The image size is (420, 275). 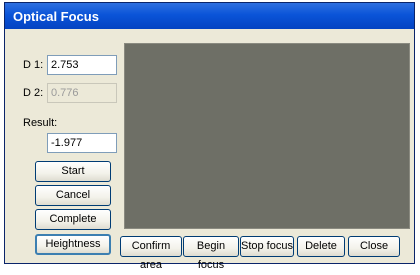 I want to click on start-button: Start, so click(x=73, y=171).